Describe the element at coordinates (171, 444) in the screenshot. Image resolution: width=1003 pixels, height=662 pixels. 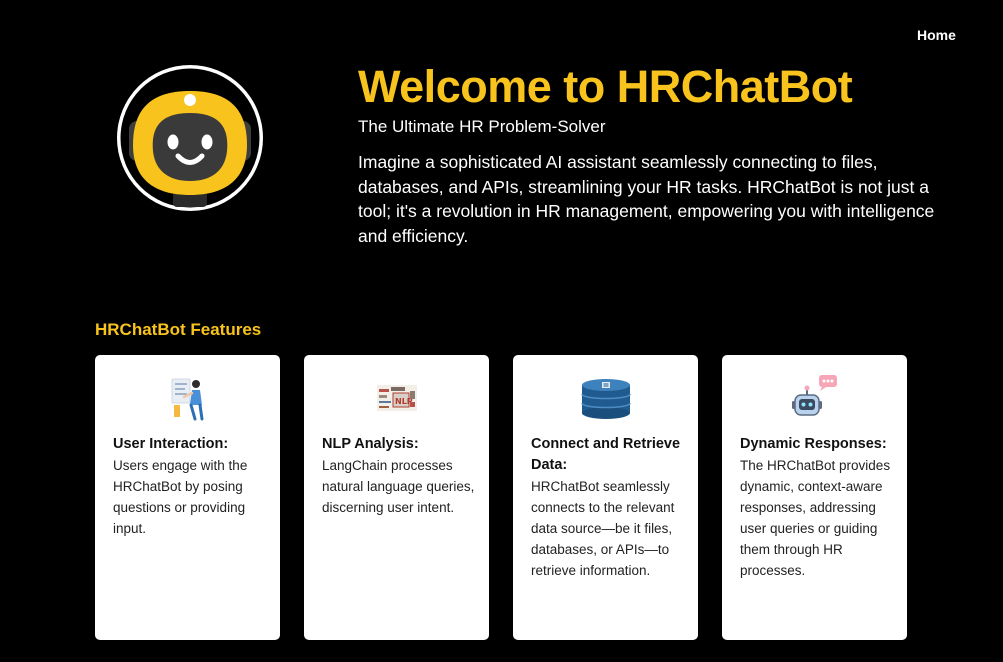
I see `feature-card-title: User Interaction:` at that location.